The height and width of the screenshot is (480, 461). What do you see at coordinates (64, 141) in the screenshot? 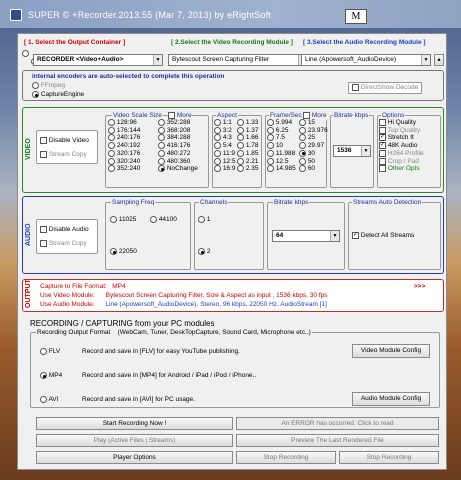
I see `disable-video-checkbox: Disable Video` at bounding box center [64, 141].